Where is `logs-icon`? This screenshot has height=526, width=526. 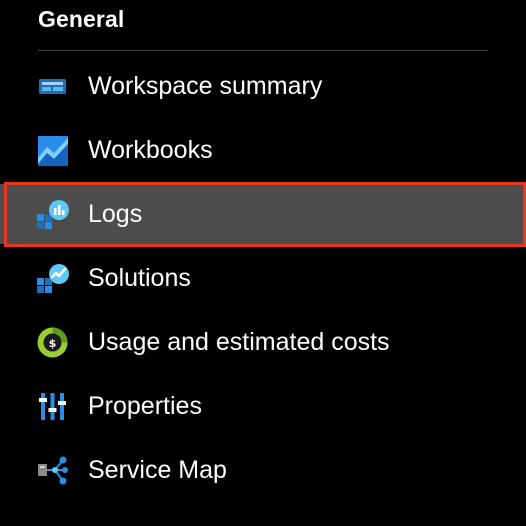 logs-icon is located at coordinates (52, 214).